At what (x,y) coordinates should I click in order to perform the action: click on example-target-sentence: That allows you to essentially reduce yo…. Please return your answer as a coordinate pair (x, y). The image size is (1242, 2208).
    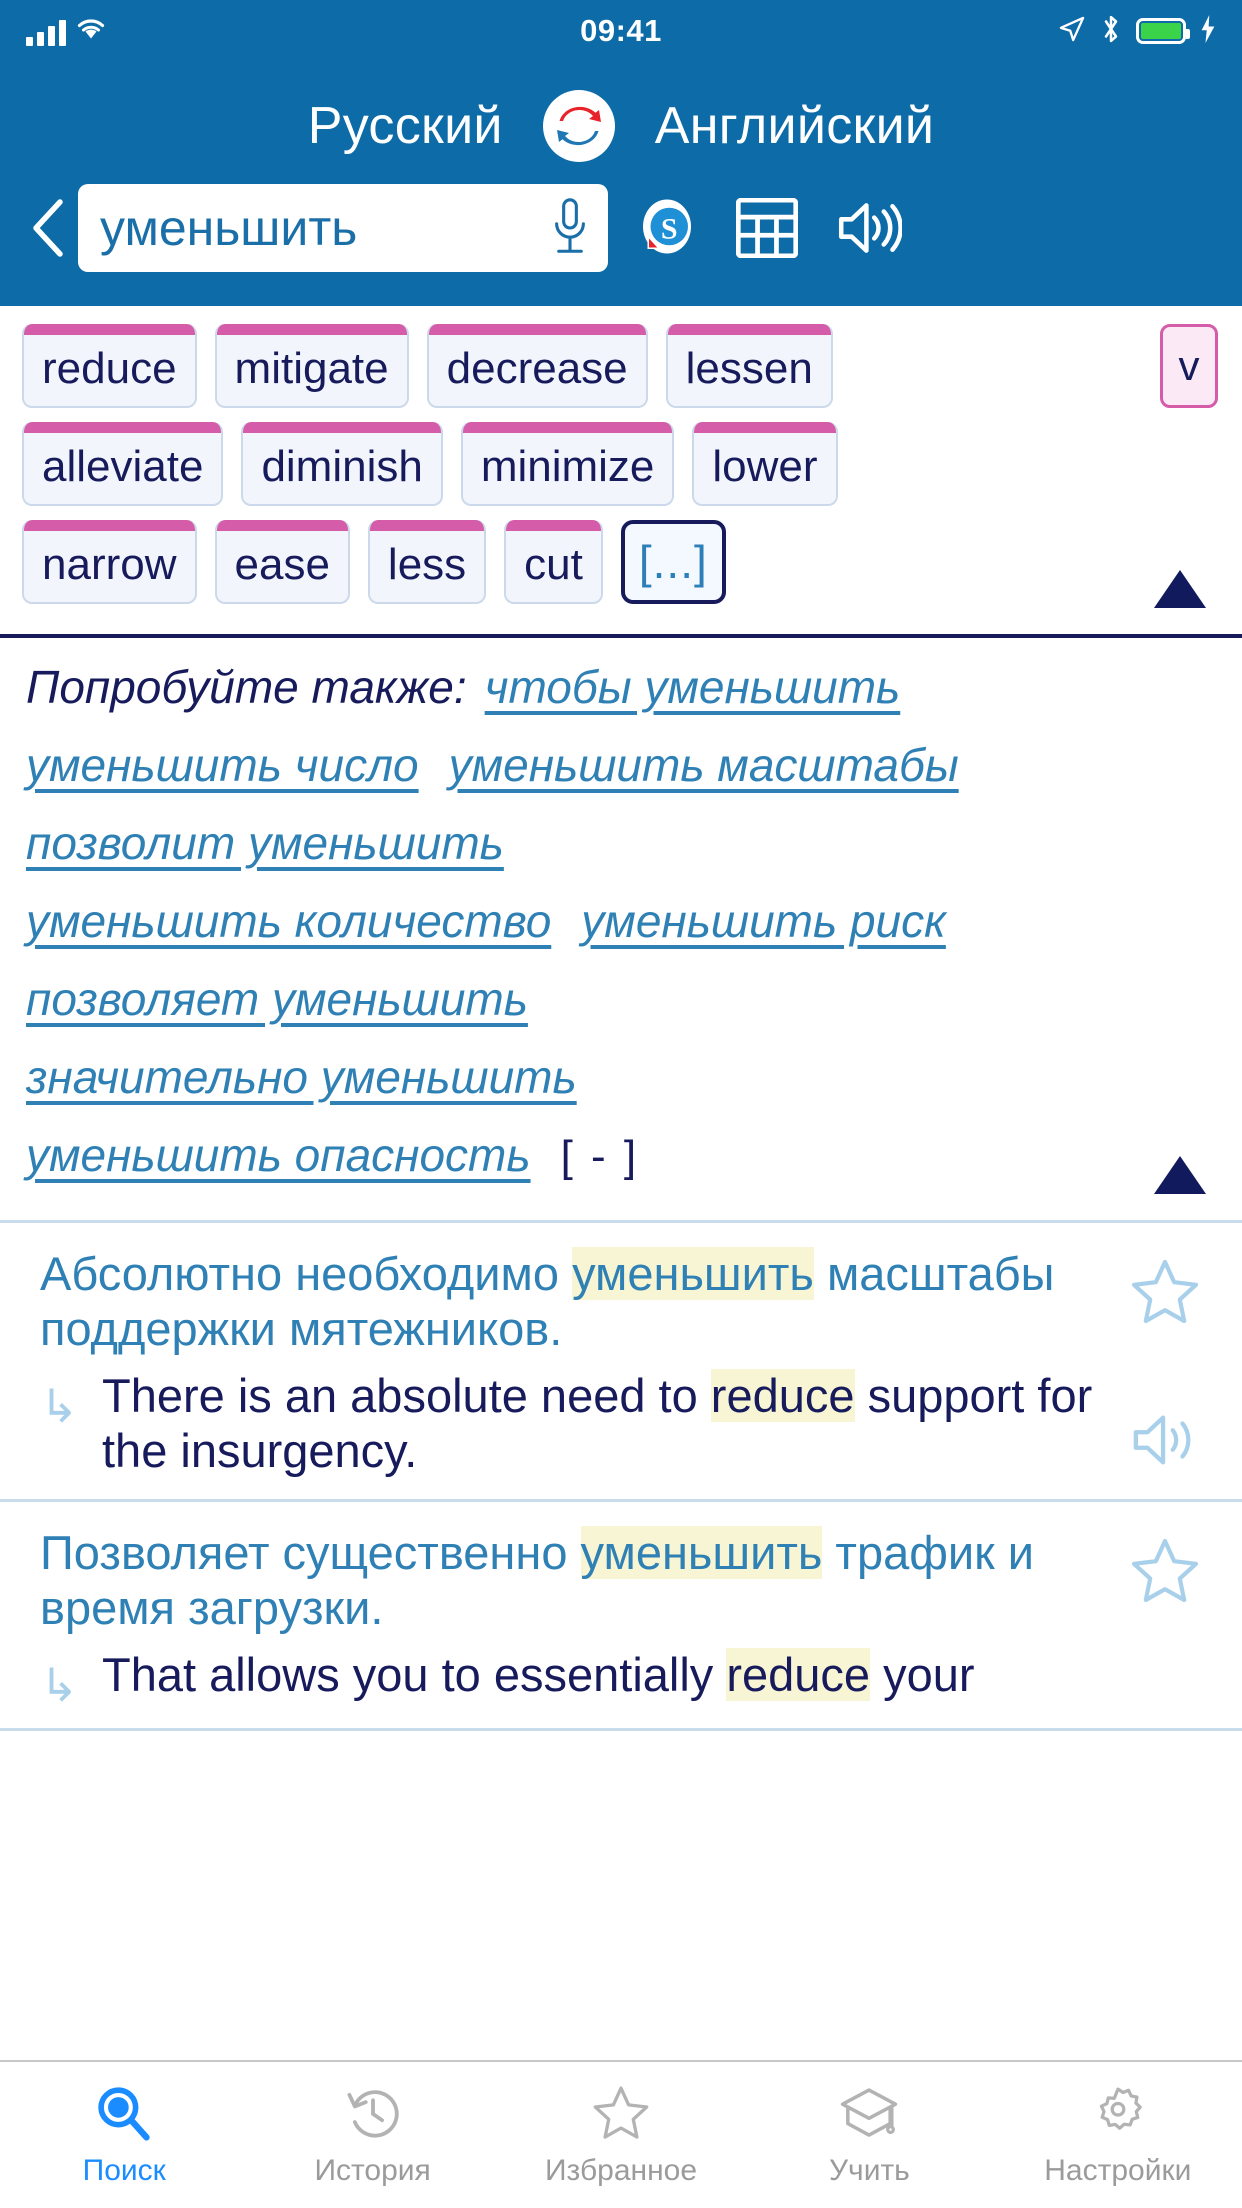
    Looking at the image, I should click on (606, 1675).